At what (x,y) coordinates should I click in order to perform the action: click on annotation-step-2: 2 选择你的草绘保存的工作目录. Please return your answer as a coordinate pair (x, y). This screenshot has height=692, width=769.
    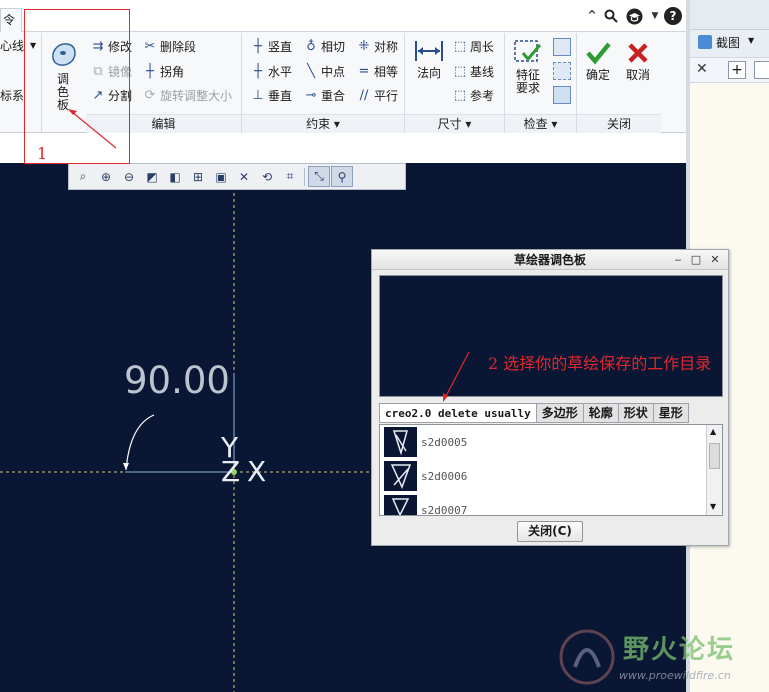
    Looking at the image, I should click on (600, 363).